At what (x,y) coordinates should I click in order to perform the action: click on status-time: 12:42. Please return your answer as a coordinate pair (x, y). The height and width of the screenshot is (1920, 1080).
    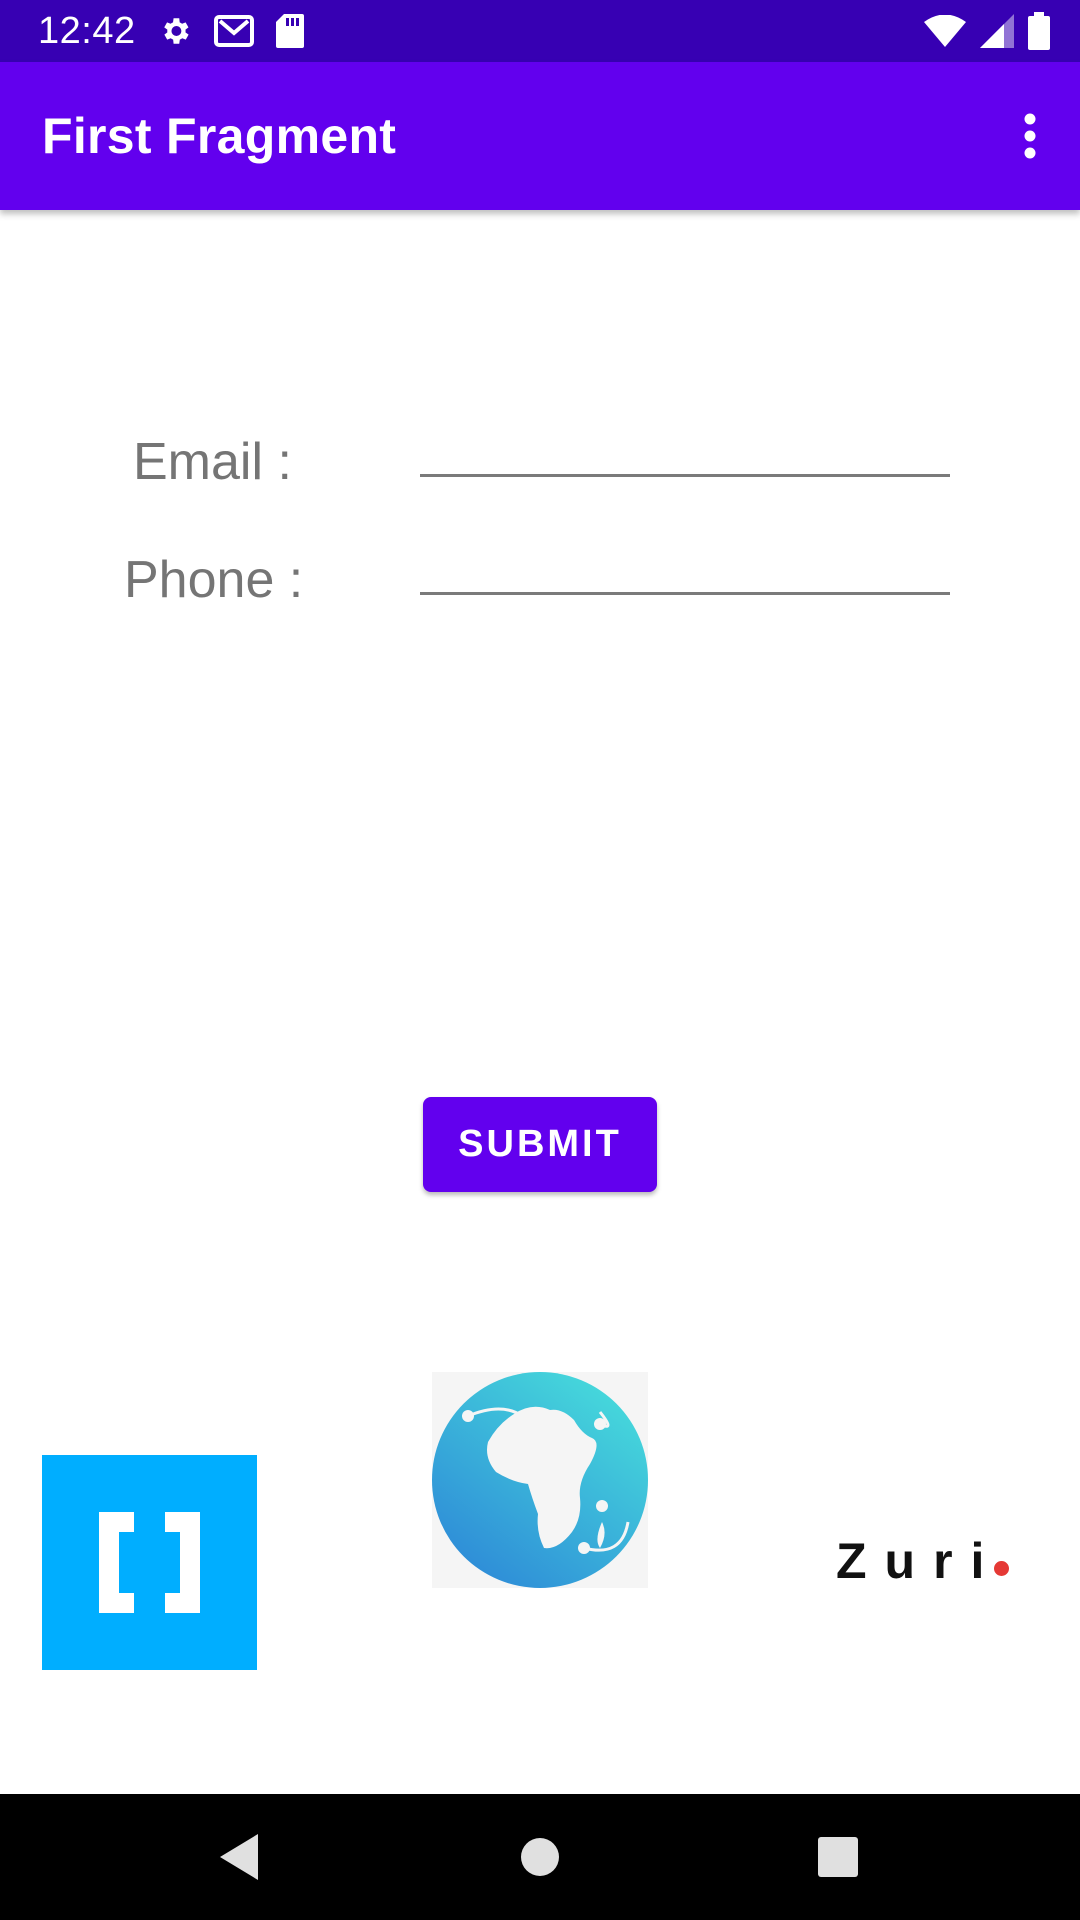
    Looking at the image, I should click on (87, 31).